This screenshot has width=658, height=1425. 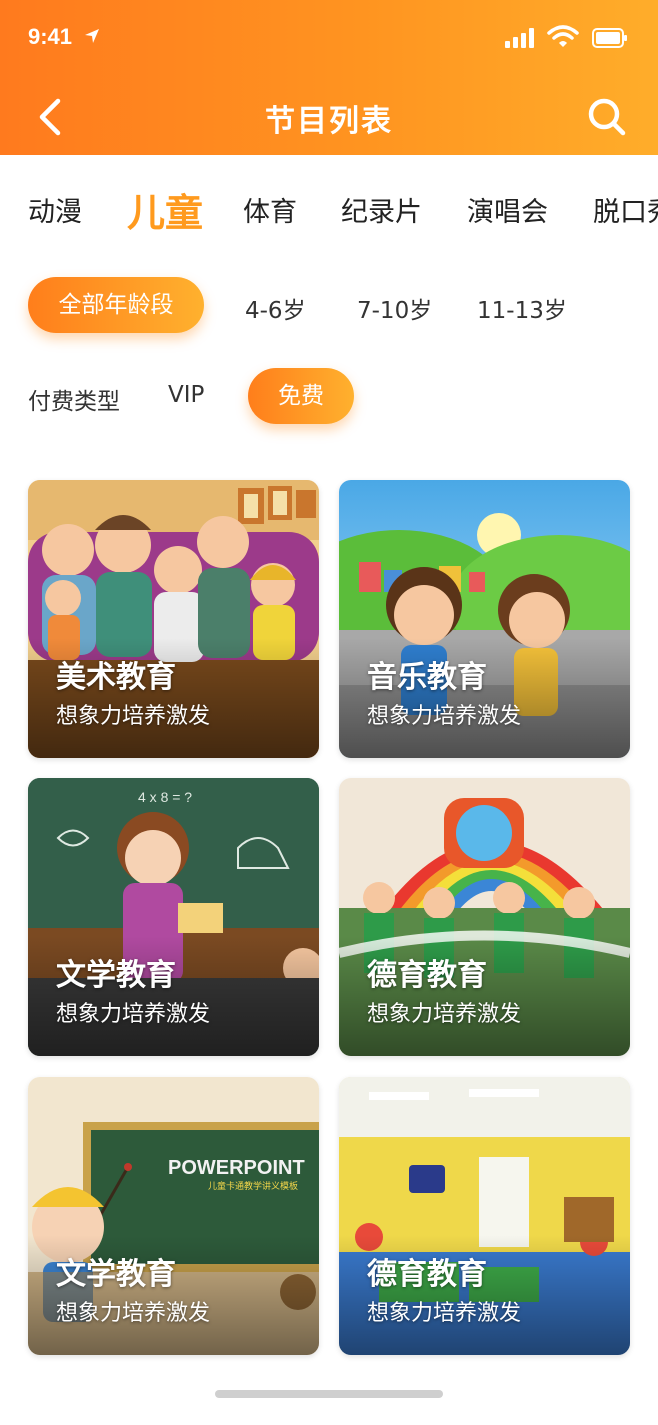 I want to click on tab-talk-show: 脱口秀, so click(x=625, y=209).